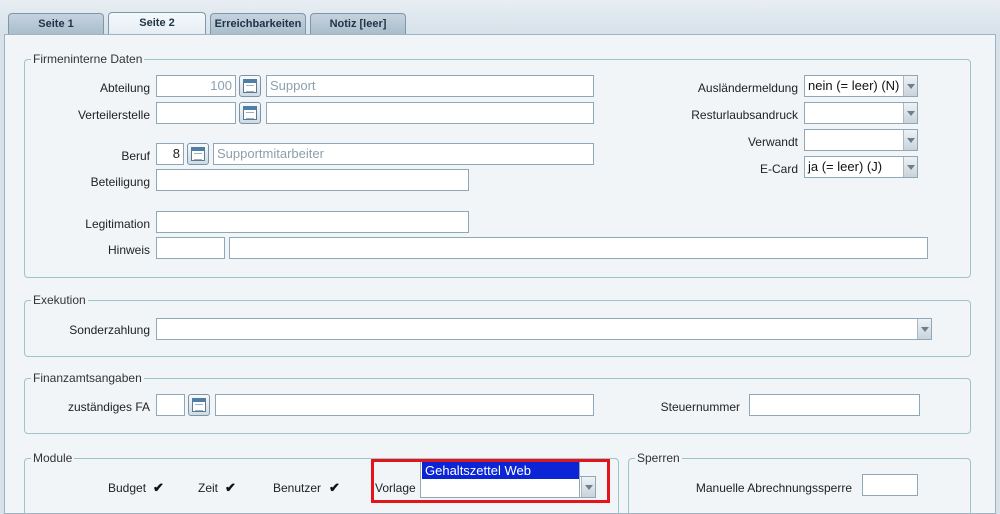 This screenshot has height=514, width=1000. I want to click on fa-lookup-button, so click(199, 405).